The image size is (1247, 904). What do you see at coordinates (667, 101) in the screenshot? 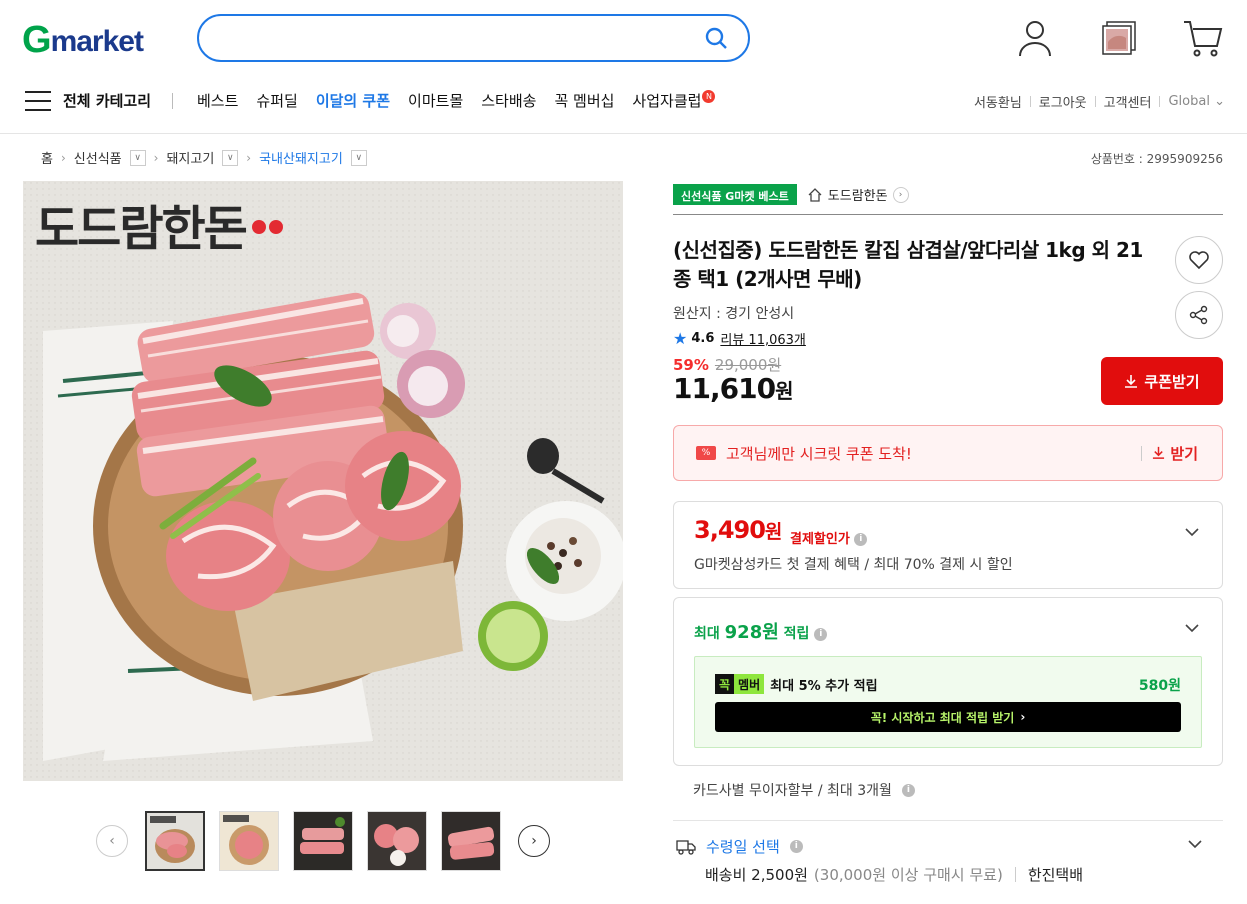
I see `nav-item-business-club-label: 사업자클럽` at bounding box center [667, 101].